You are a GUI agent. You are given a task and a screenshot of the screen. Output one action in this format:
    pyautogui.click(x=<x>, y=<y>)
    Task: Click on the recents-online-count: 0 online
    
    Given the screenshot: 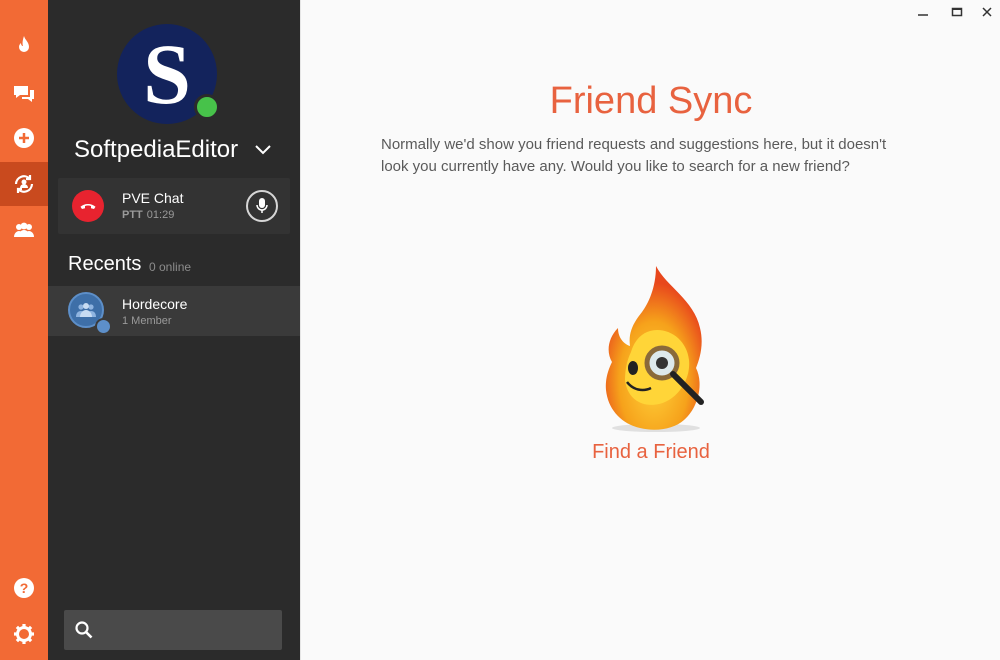 What is the action you would take?
    pyautogui.click(x=170, y=267)
    